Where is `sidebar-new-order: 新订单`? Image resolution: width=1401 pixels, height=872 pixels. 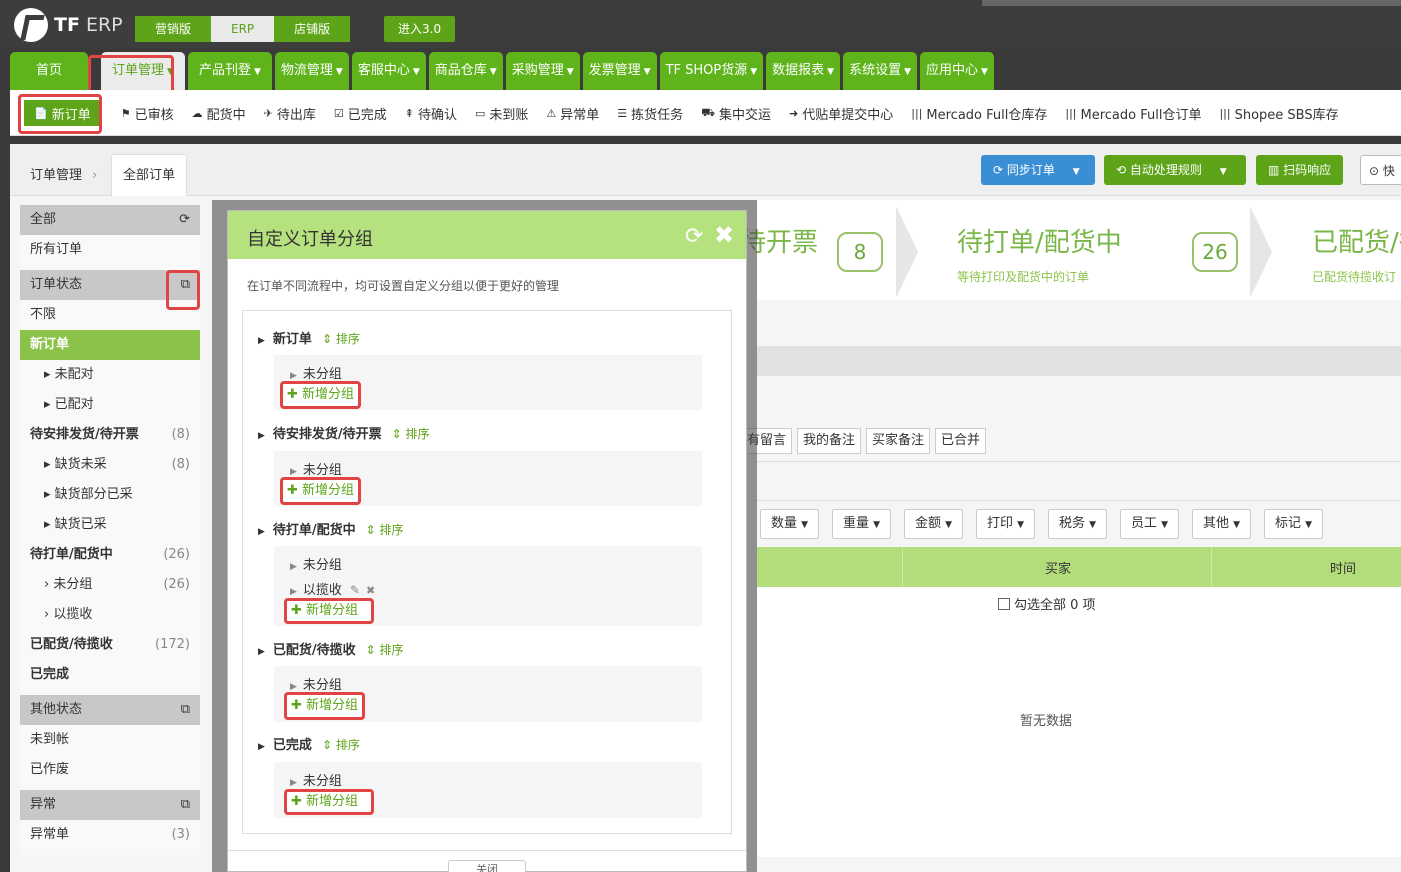
sidebar-new-order: 新订单 is located at coordinates (110, 345).